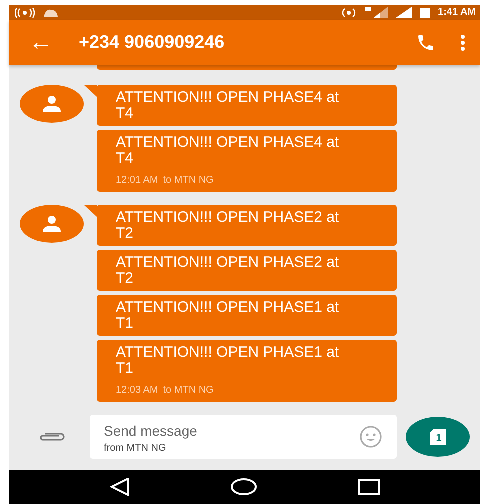 This screenshot has width=480, height=504. What do you see at coordinates (426, 42) in the screenshot?
I see `phone-icon` at bounding box center [426, 42].